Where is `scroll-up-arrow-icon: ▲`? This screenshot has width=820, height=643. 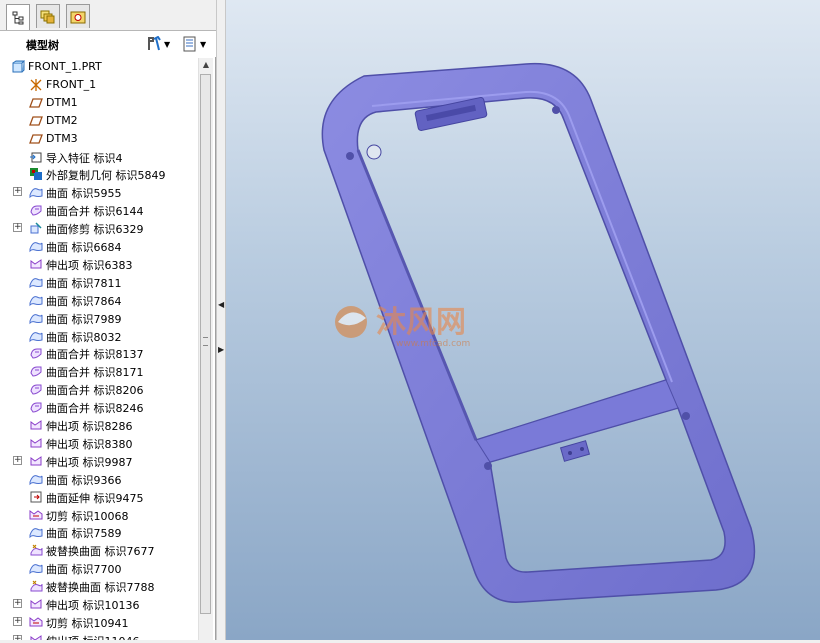
scroll-up-arrow-icon: ▲ is located at coordinates (206, 65).